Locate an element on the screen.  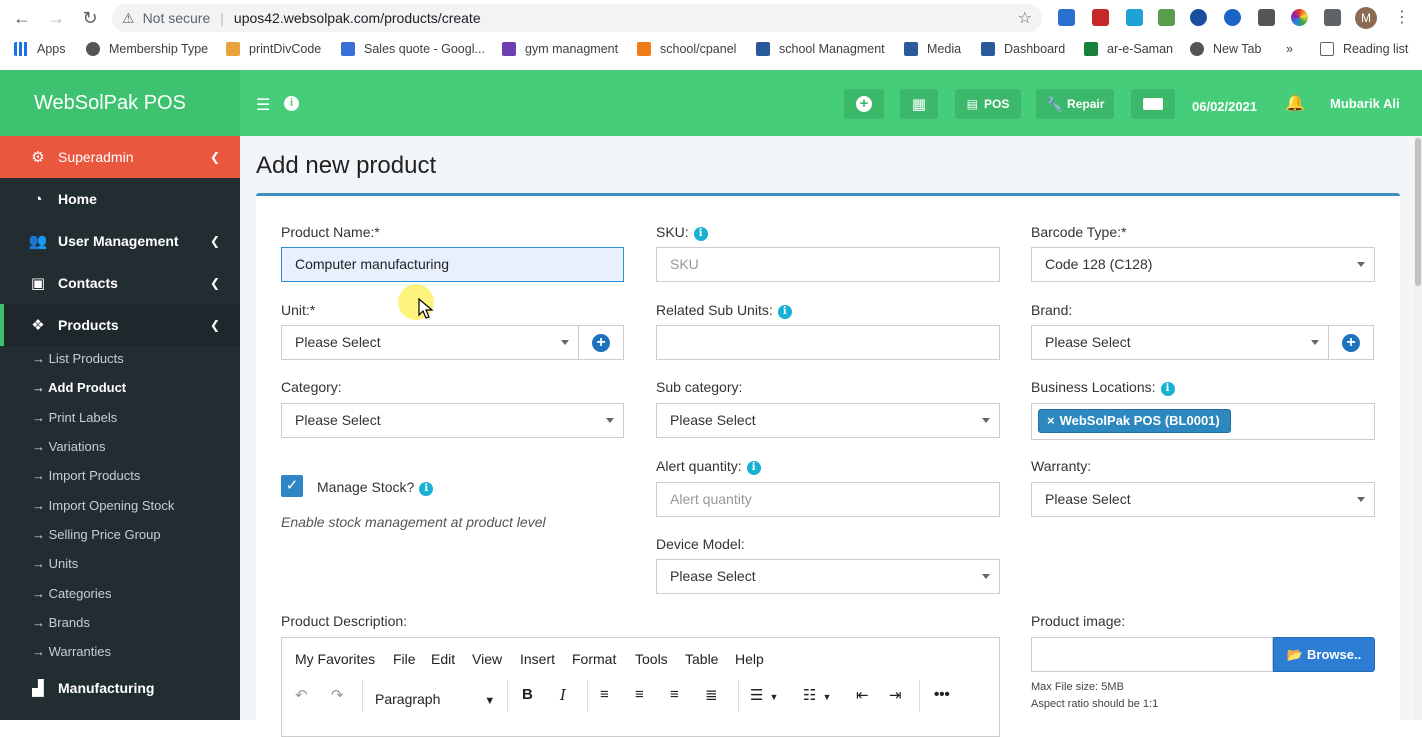
repair-button: 🔧 Repair is located at coordinates (1075, 104).